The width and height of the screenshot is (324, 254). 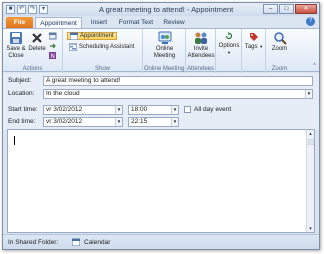 I want to click on location-field: In the cloud ▼, so click(x=178, y=94).